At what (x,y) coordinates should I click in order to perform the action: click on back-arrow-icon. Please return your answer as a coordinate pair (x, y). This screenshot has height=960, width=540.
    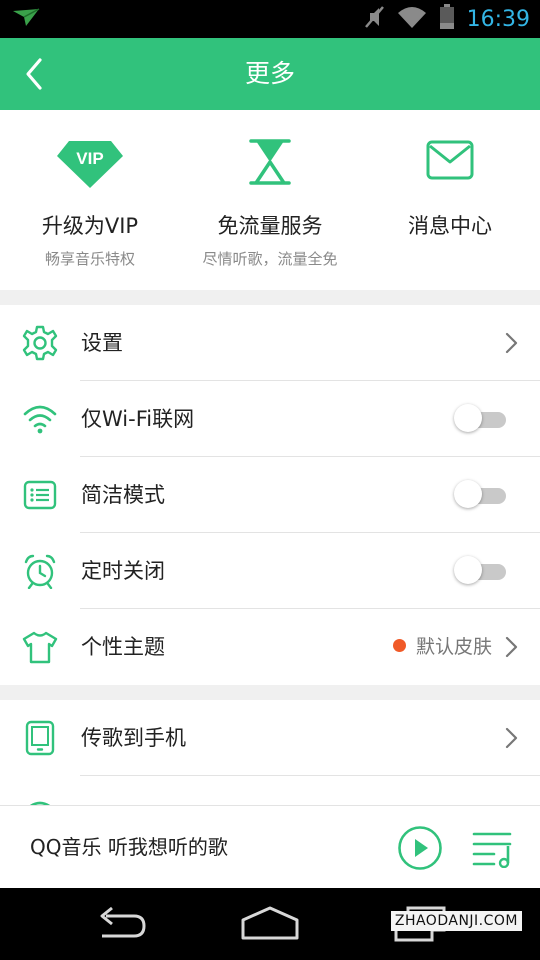
    Looking at the image, I should click on (34, 74).